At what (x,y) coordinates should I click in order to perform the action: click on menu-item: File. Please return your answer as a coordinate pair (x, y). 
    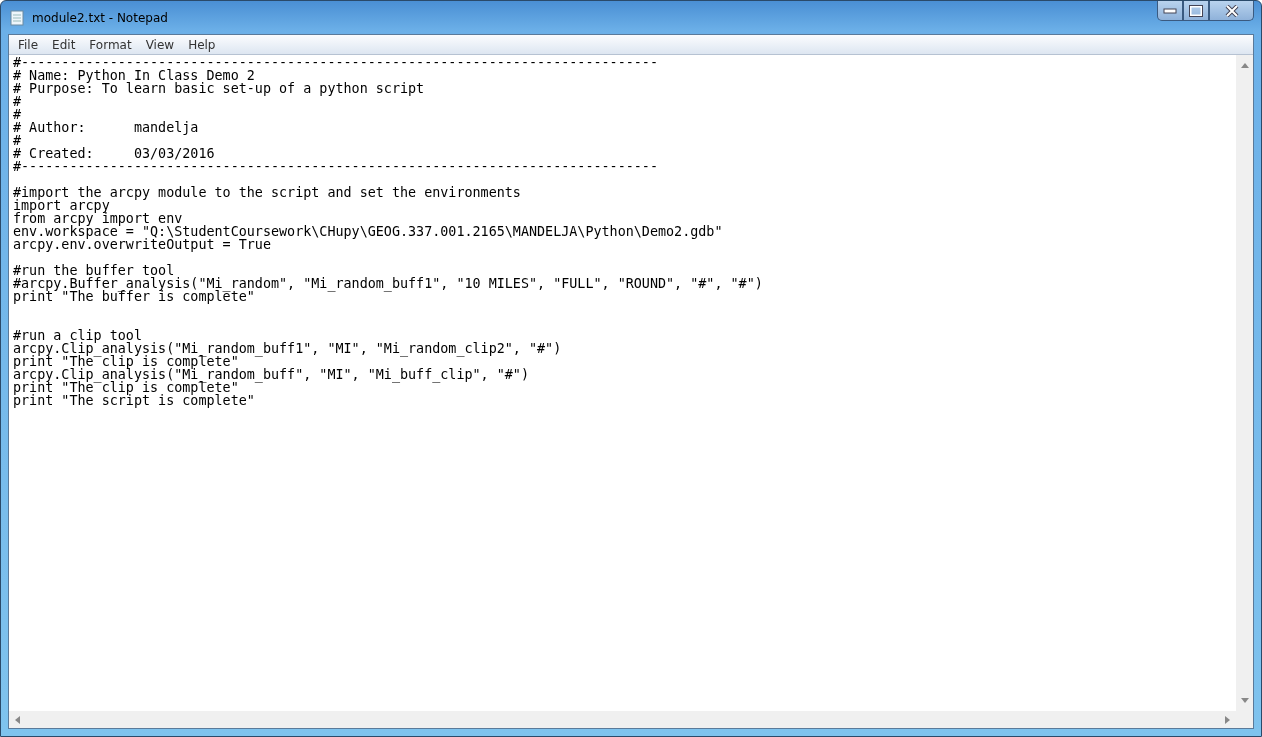
    Looking at the image, I should click on (28, 44).